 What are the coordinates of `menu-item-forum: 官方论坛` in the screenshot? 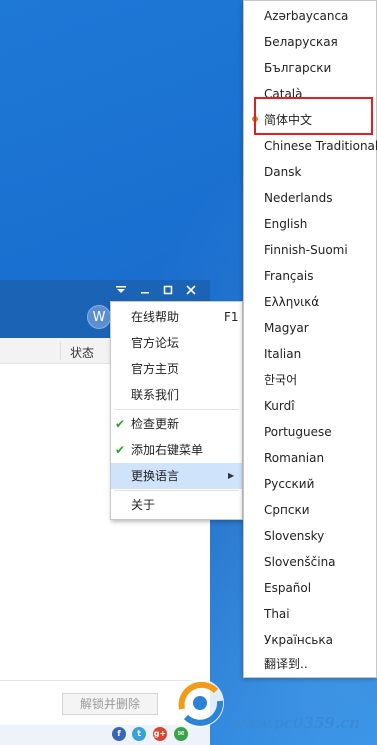 It's located at (176, 343).